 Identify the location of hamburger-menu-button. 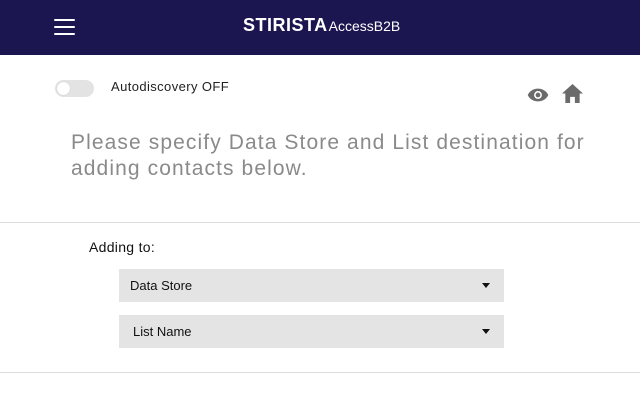
(65, 27).